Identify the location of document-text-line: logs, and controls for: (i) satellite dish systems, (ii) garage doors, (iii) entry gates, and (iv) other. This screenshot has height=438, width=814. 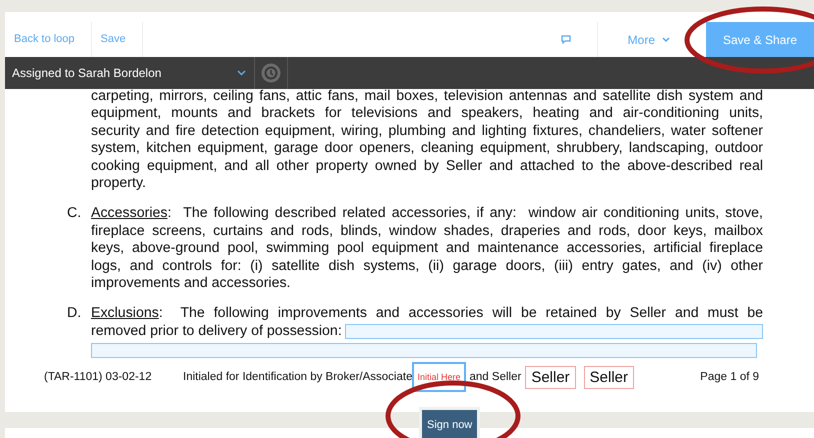
(427, 267).